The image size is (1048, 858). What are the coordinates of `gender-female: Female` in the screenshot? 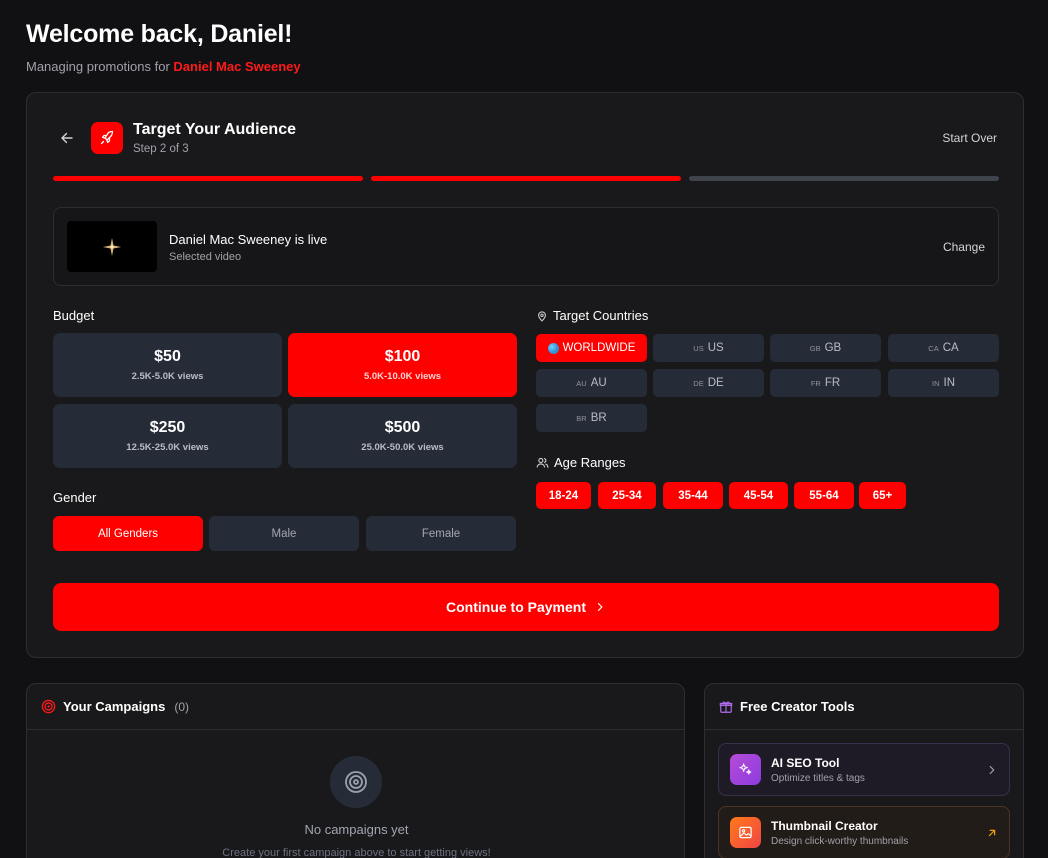 It's located at (441, 533).